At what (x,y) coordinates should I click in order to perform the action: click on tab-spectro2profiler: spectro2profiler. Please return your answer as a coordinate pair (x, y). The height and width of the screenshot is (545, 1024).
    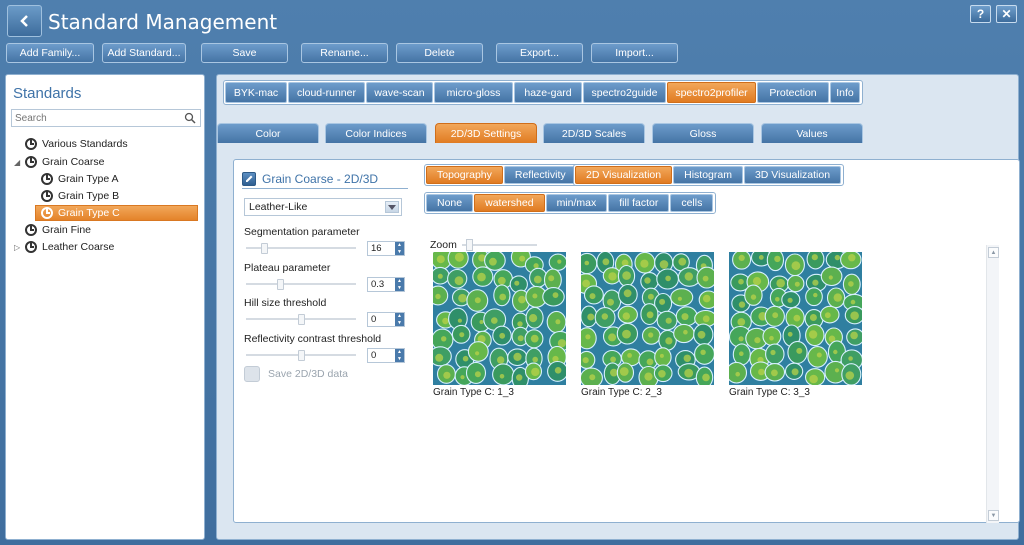
    Looking at the image, I should click on (711, 92).